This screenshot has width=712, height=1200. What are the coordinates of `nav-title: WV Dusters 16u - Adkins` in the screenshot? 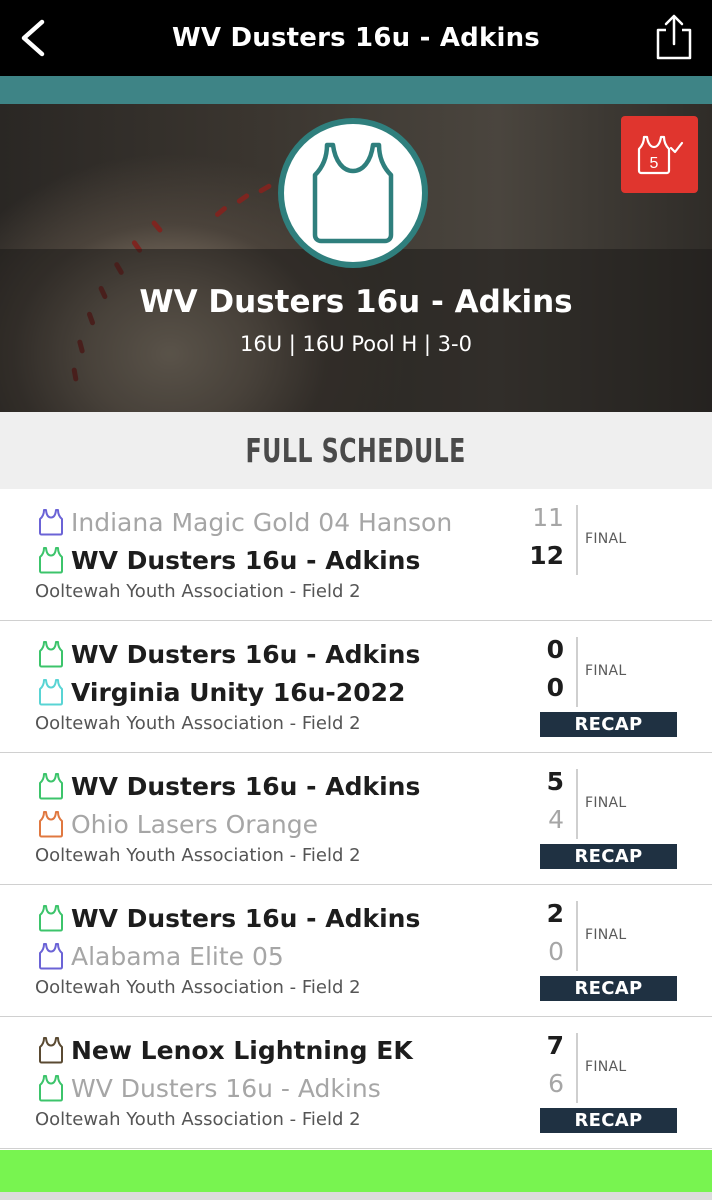 It's located at (356, 38).